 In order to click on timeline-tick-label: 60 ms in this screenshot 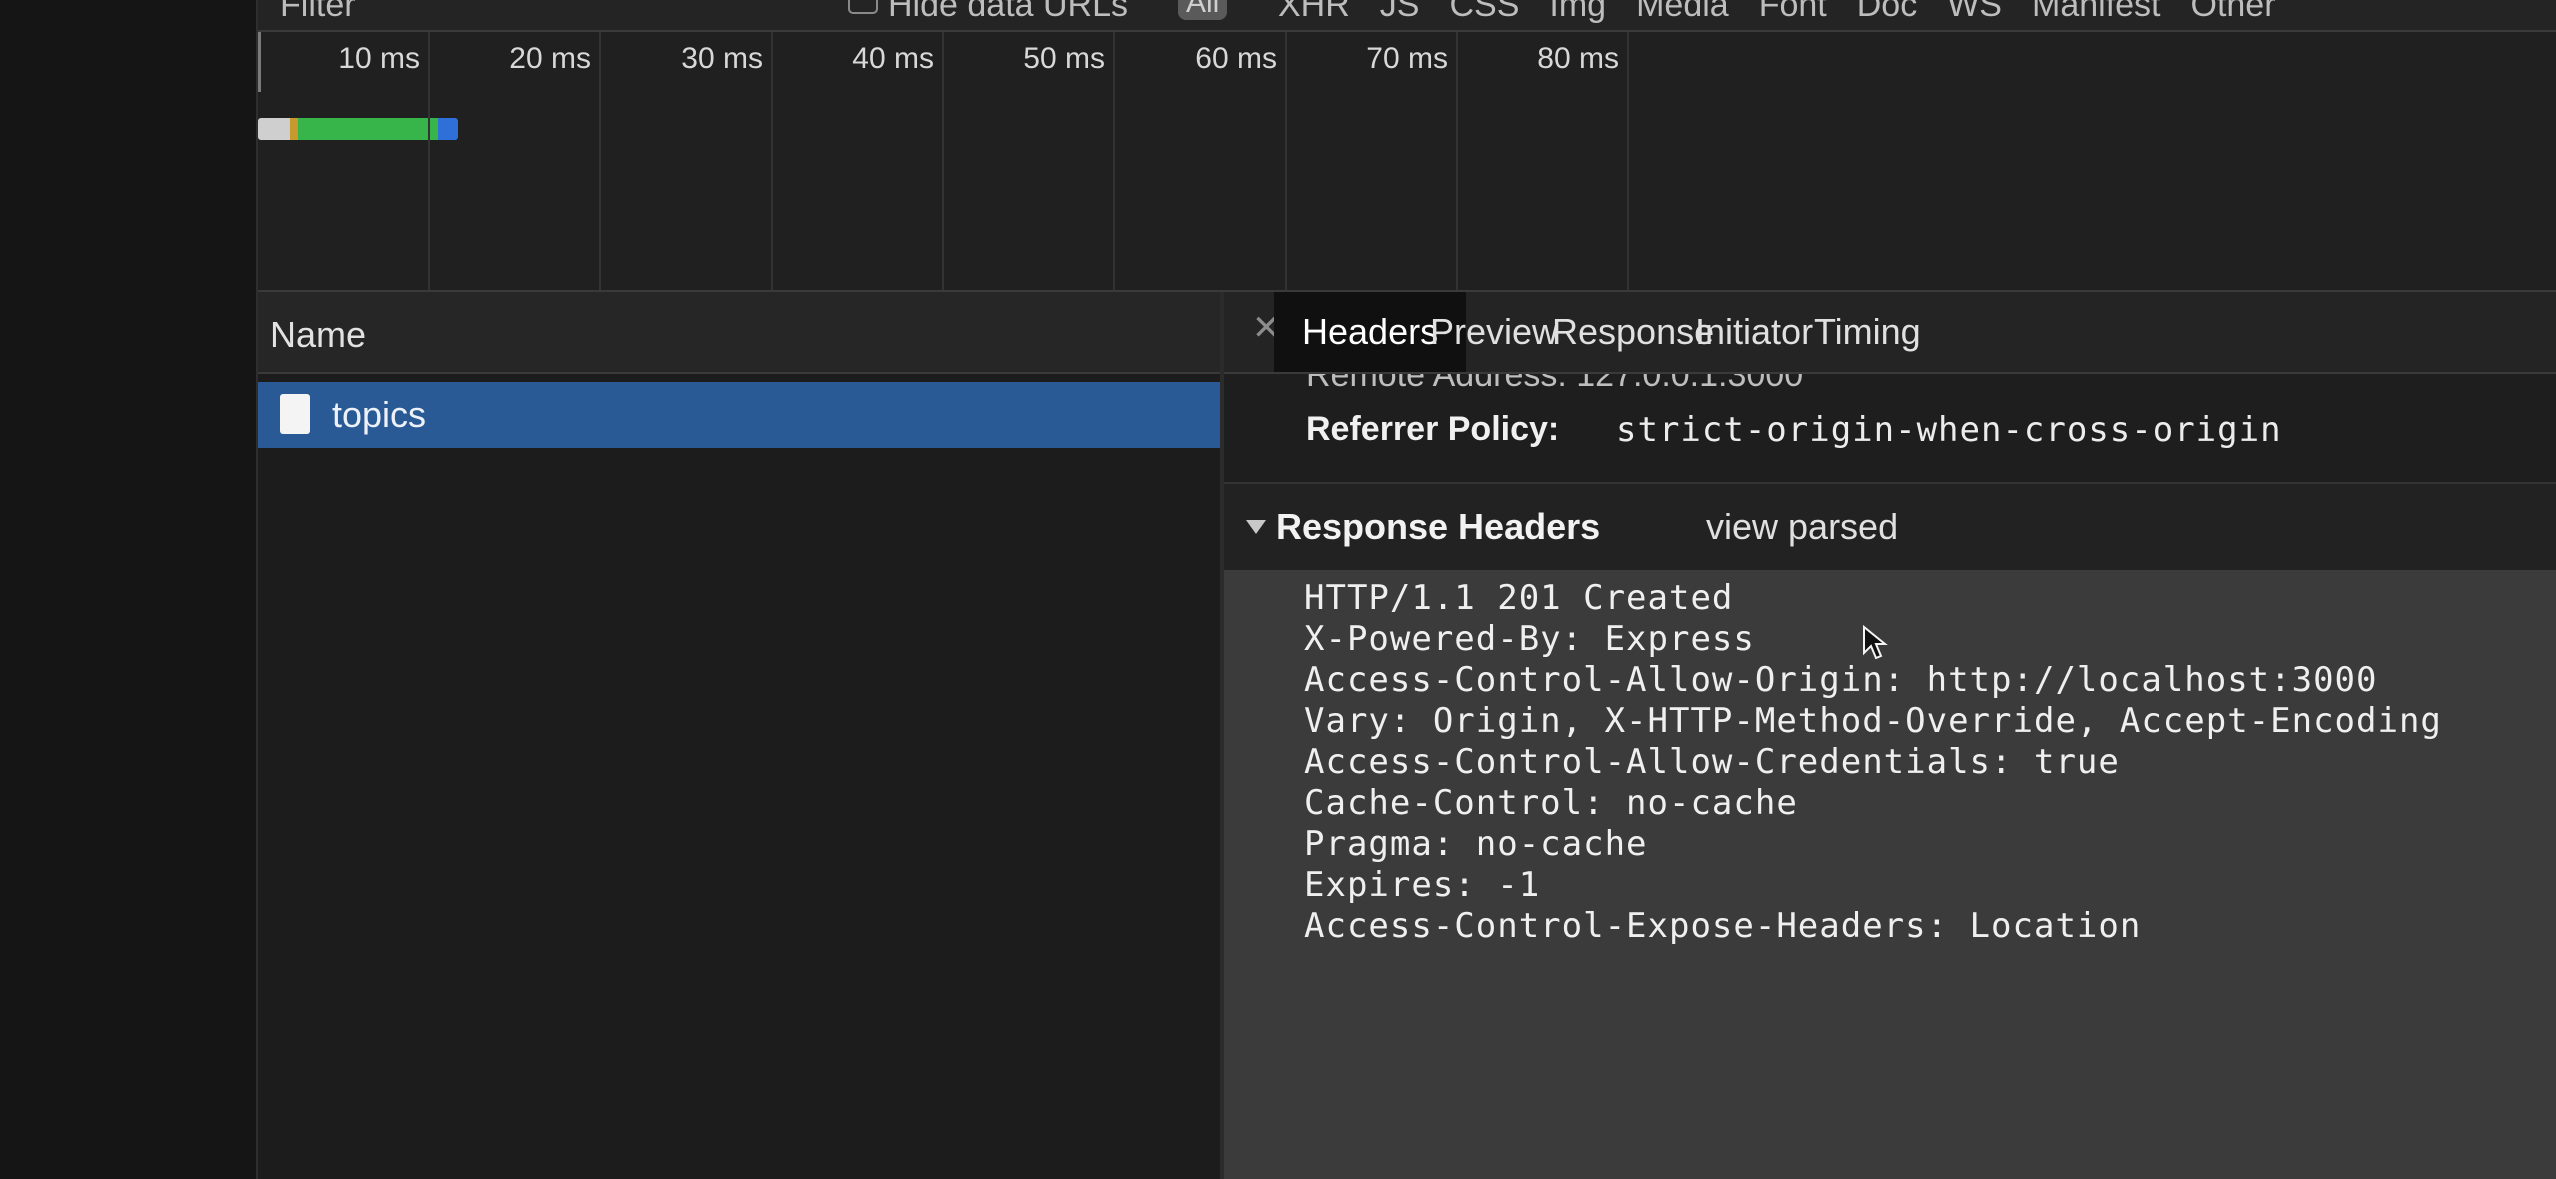, I will do `click(1236, 58)`.